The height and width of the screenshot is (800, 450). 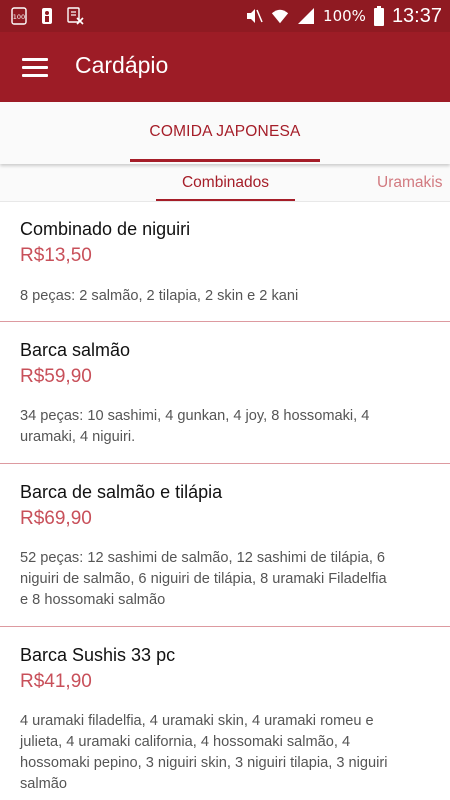 What do you see at coordinates (75, 350) in the screenshot?
I see `item-name: Barca salmão` at bounding box center [75, 350].